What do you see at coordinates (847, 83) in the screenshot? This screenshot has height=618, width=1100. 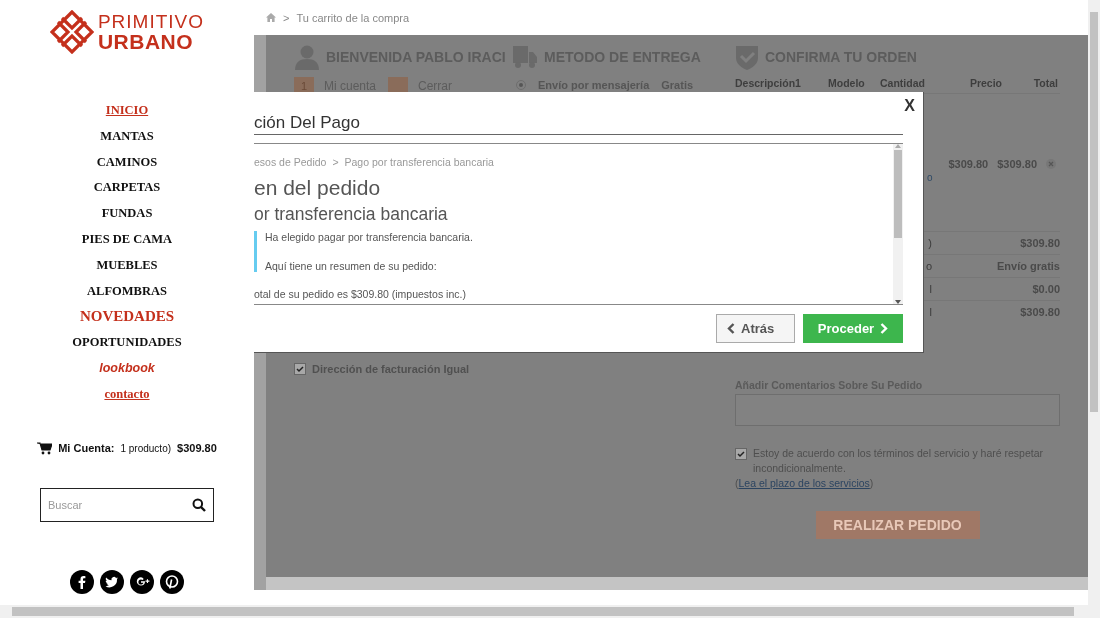 I see `column-header: Modelo` at bounding box center [847, 83].